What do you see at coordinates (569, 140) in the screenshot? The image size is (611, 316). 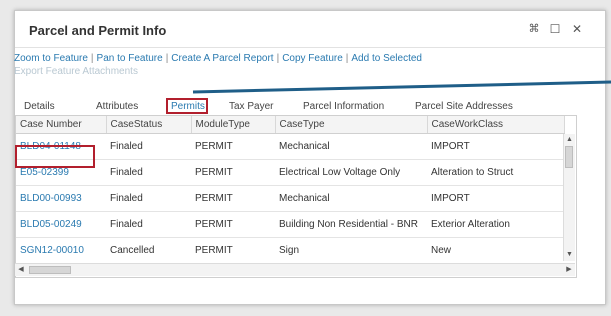 I see `scroll-up-icon: ▲` at bounding box center [569, 140].